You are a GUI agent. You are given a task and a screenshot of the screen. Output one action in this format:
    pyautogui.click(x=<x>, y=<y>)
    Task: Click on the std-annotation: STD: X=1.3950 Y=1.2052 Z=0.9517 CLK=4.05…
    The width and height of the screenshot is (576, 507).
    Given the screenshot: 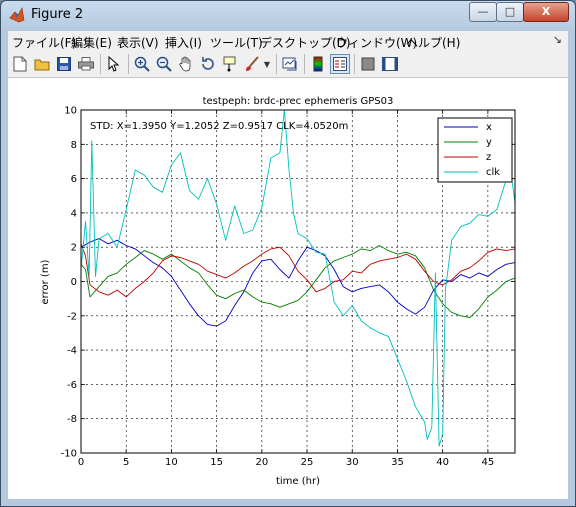 What is the action you would take?
    pyautogui.click(x=219, y=126)
    